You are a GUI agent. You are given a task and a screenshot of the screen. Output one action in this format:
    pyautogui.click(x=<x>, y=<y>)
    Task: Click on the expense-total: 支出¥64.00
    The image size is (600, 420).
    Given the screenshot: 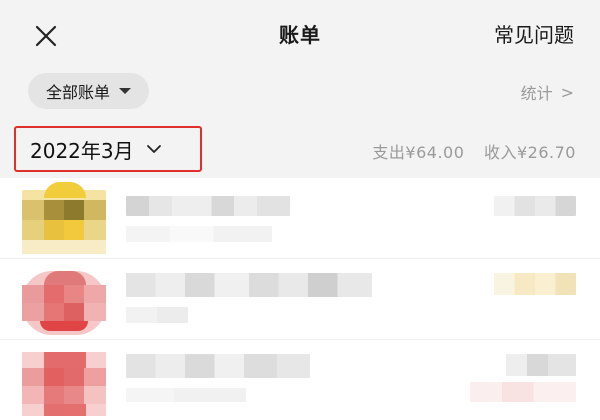 What is the action you would take?
    pyautogui.click(x=418, y=152)
    